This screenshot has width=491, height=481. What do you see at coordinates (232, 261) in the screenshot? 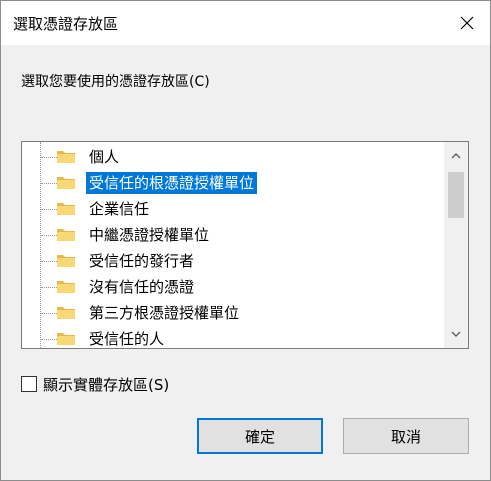
I see `store-item: 受信任的發行者` at bounding box center [232, 261].